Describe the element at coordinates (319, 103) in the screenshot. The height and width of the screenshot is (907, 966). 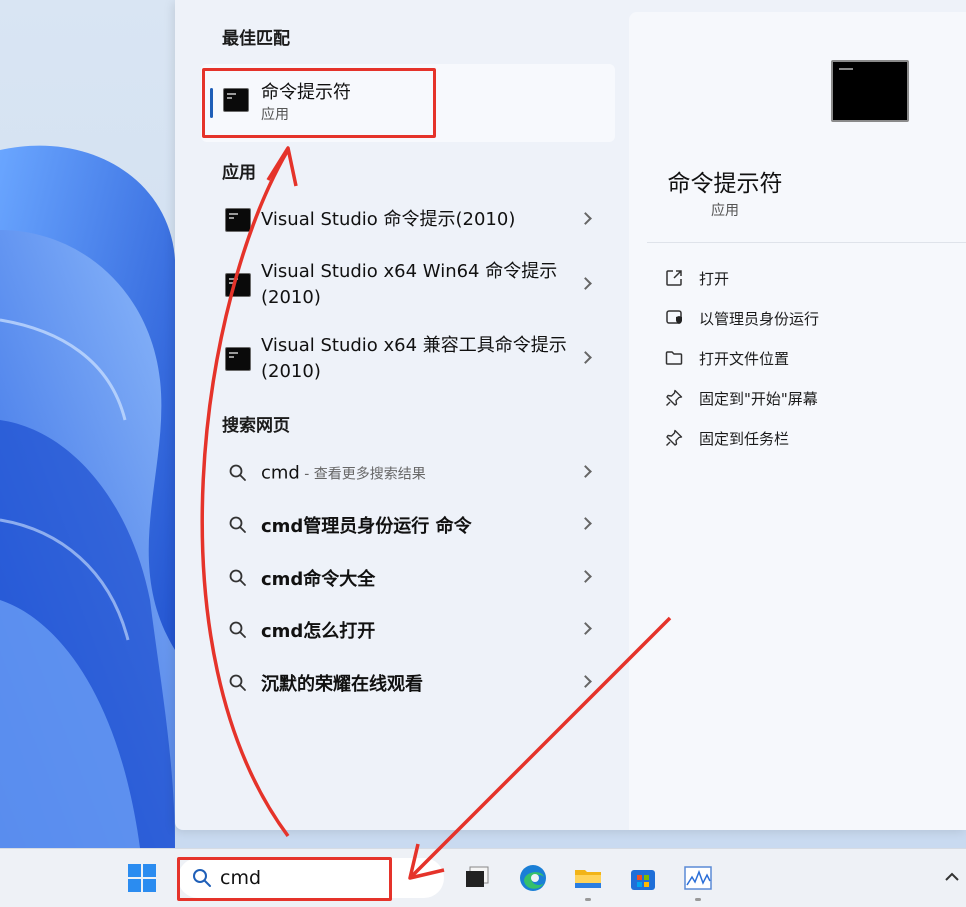
I see `annotation-box-best-match` at that location.